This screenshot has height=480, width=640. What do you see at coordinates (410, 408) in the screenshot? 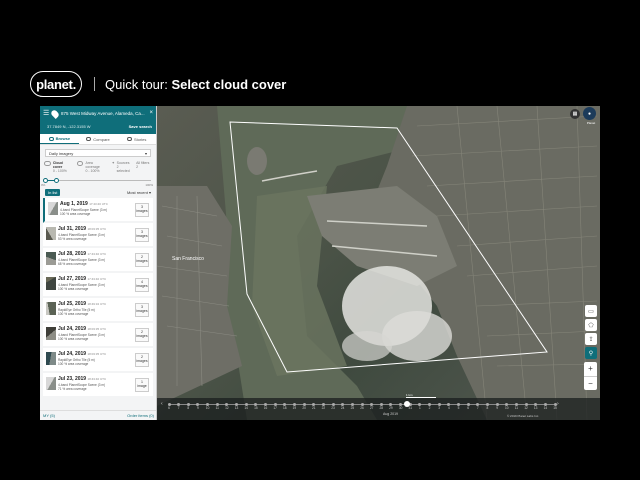
I see `timeline-day-label: 31` at bounding box center [410, 408].